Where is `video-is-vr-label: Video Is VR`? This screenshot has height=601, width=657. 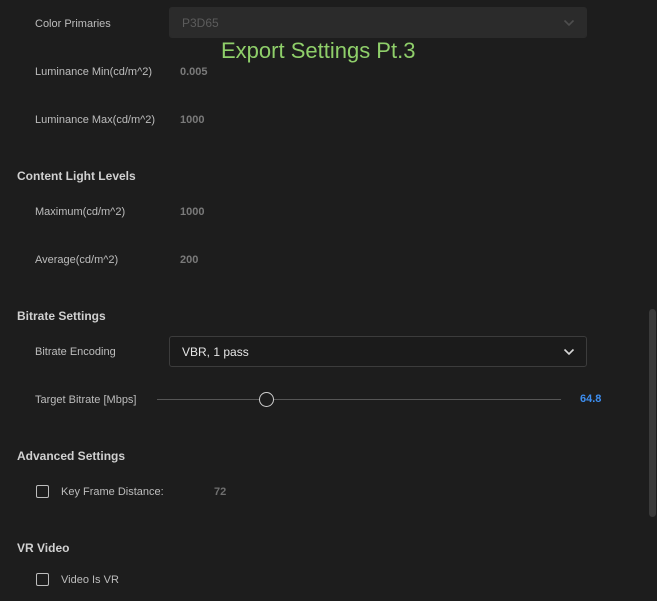
video-is-vr-label: Video Is VR is located at coordinates (90, 580).